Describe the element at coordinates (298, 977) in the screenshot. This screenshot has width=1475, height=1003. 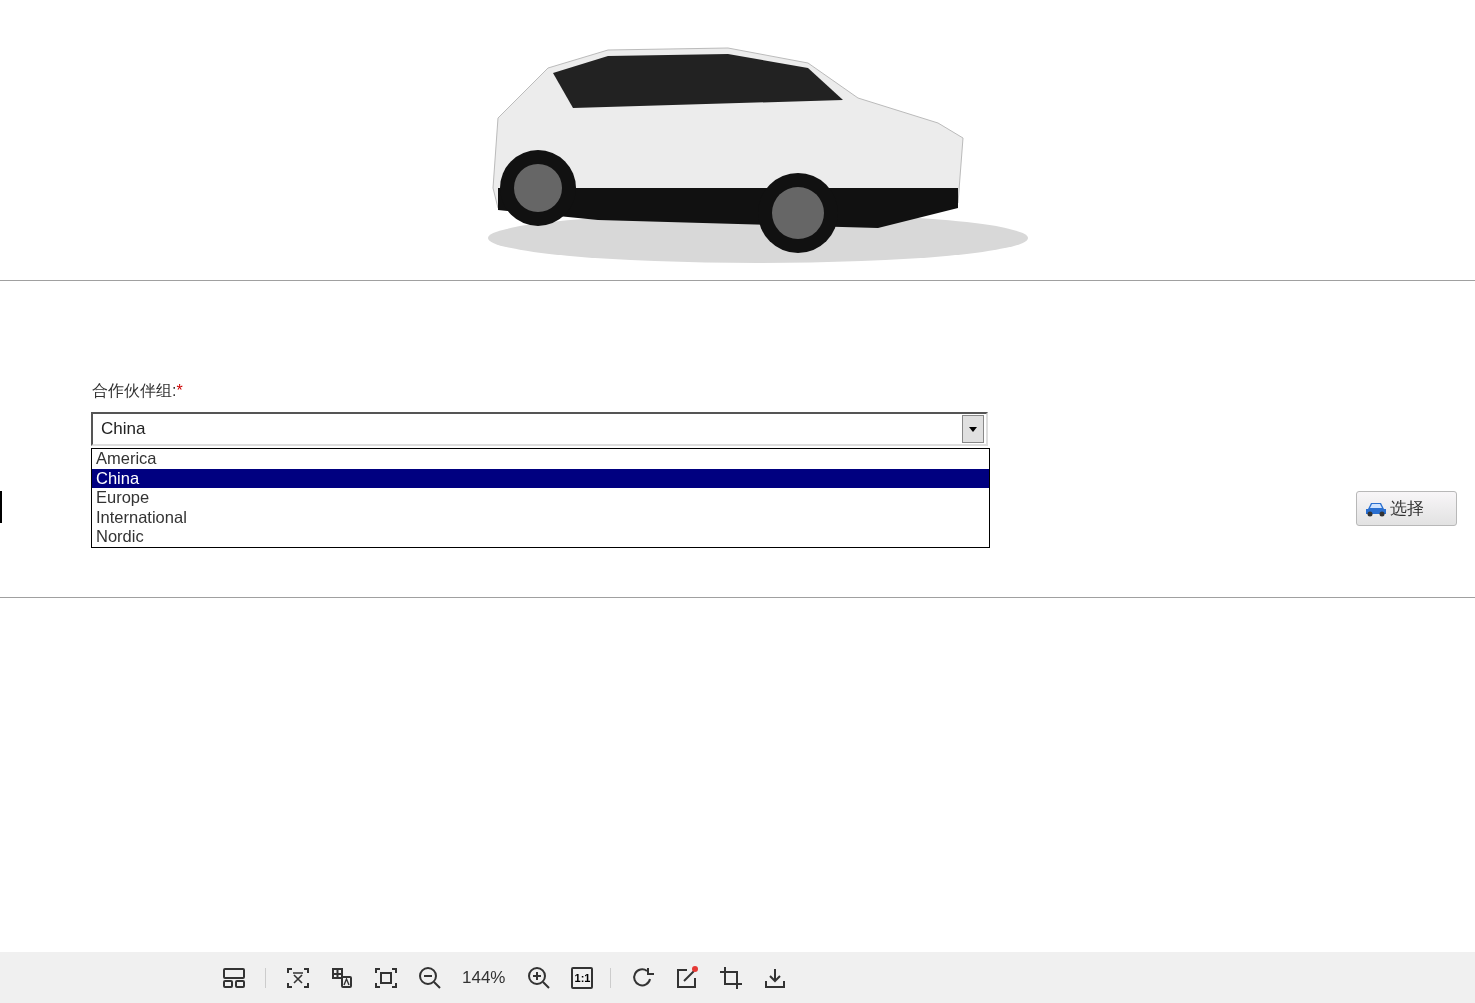
I see `text-scan-icon` at that location.